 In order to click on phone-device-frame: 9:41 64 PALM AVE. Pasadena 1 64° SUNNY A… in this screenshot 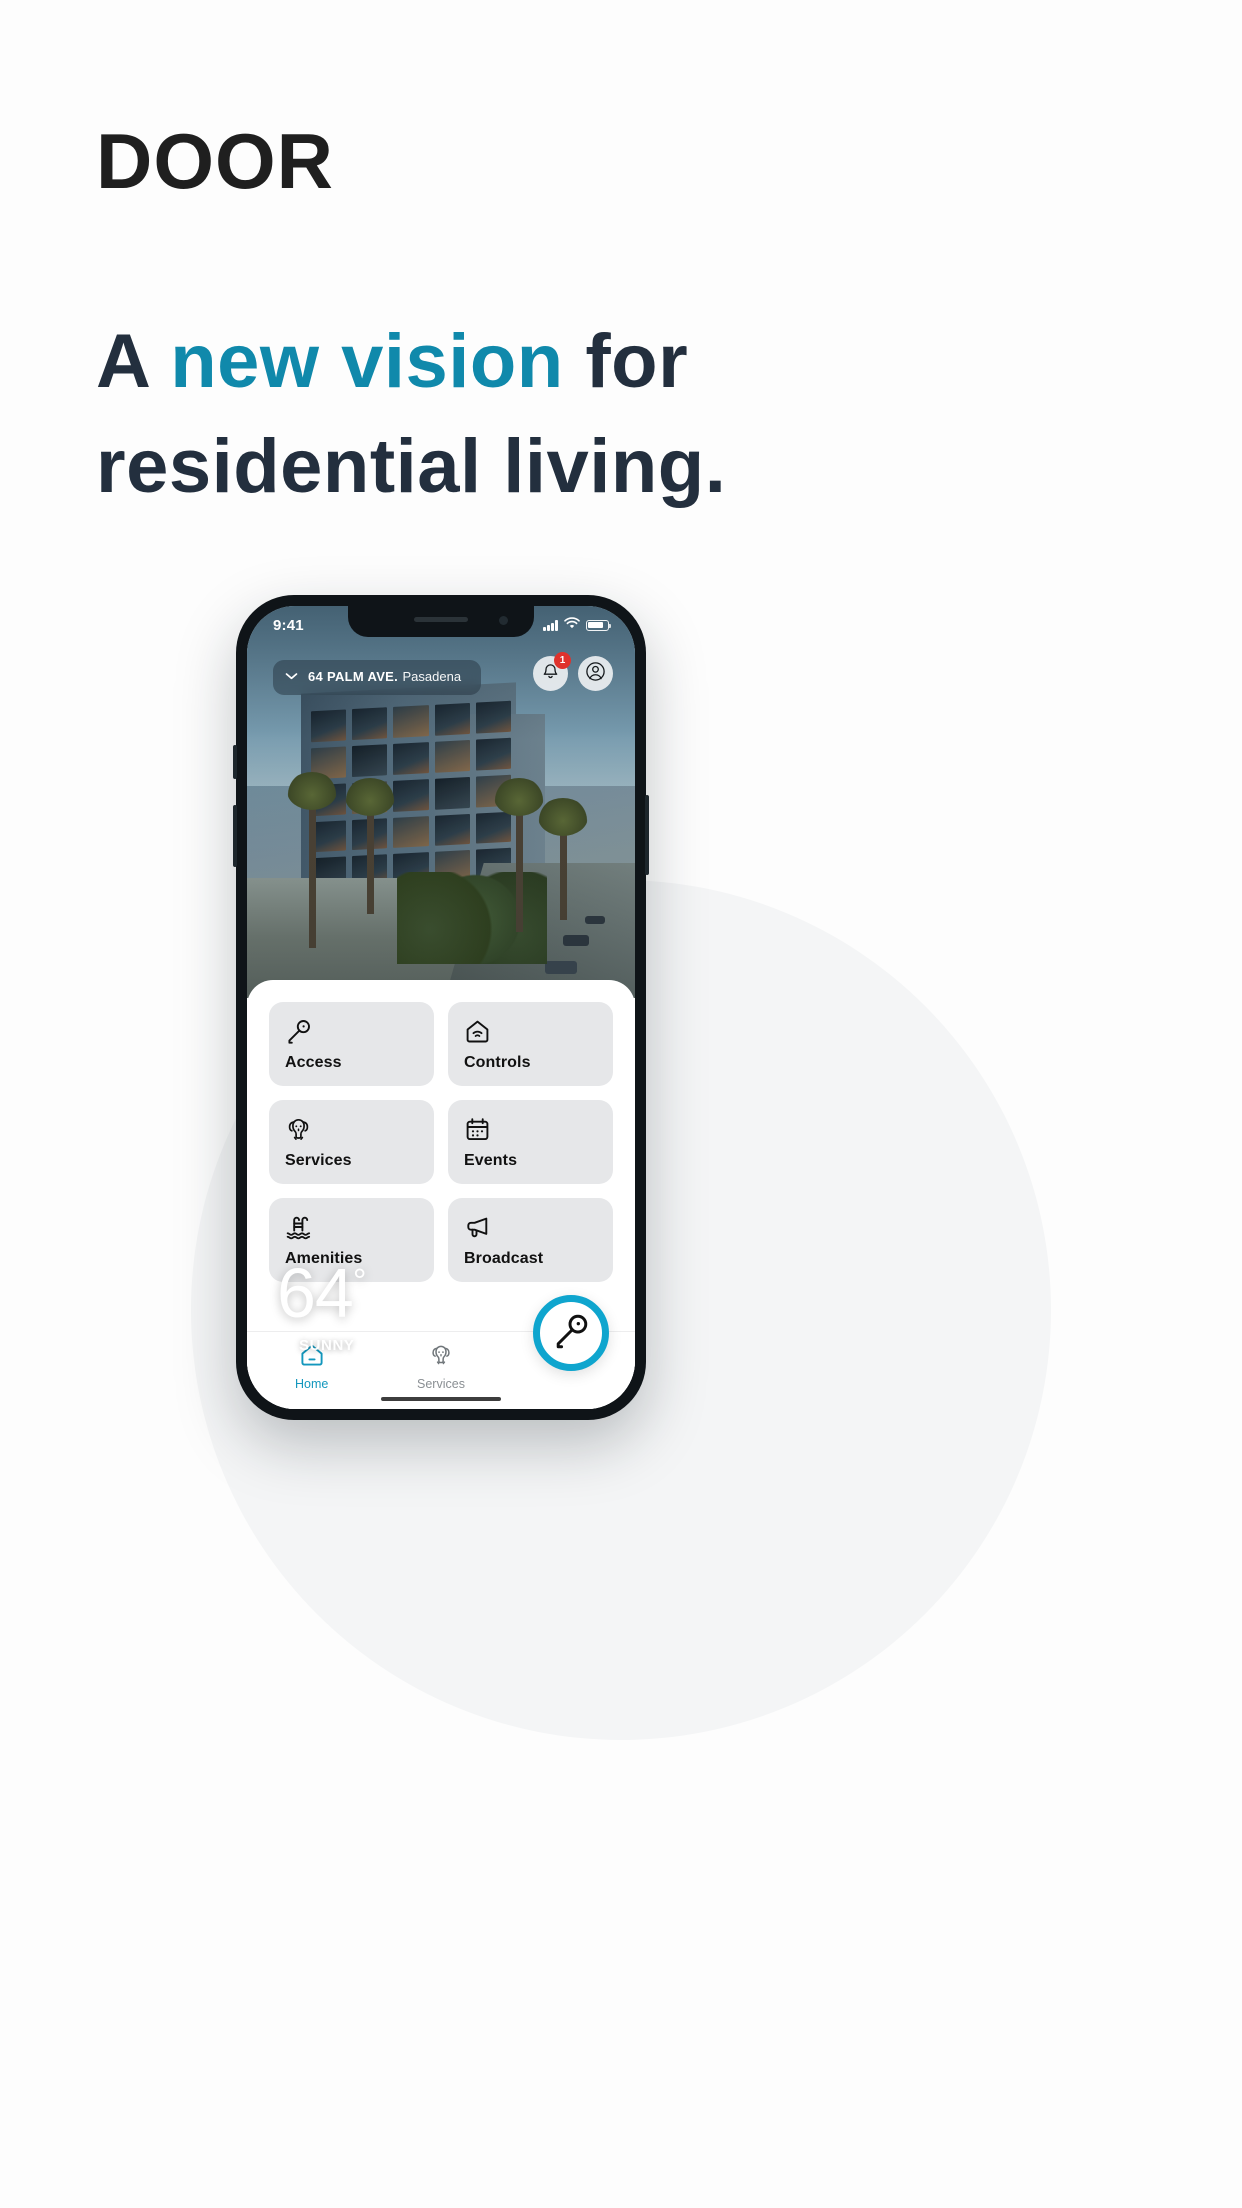, I will do `click(441, 1007)`.